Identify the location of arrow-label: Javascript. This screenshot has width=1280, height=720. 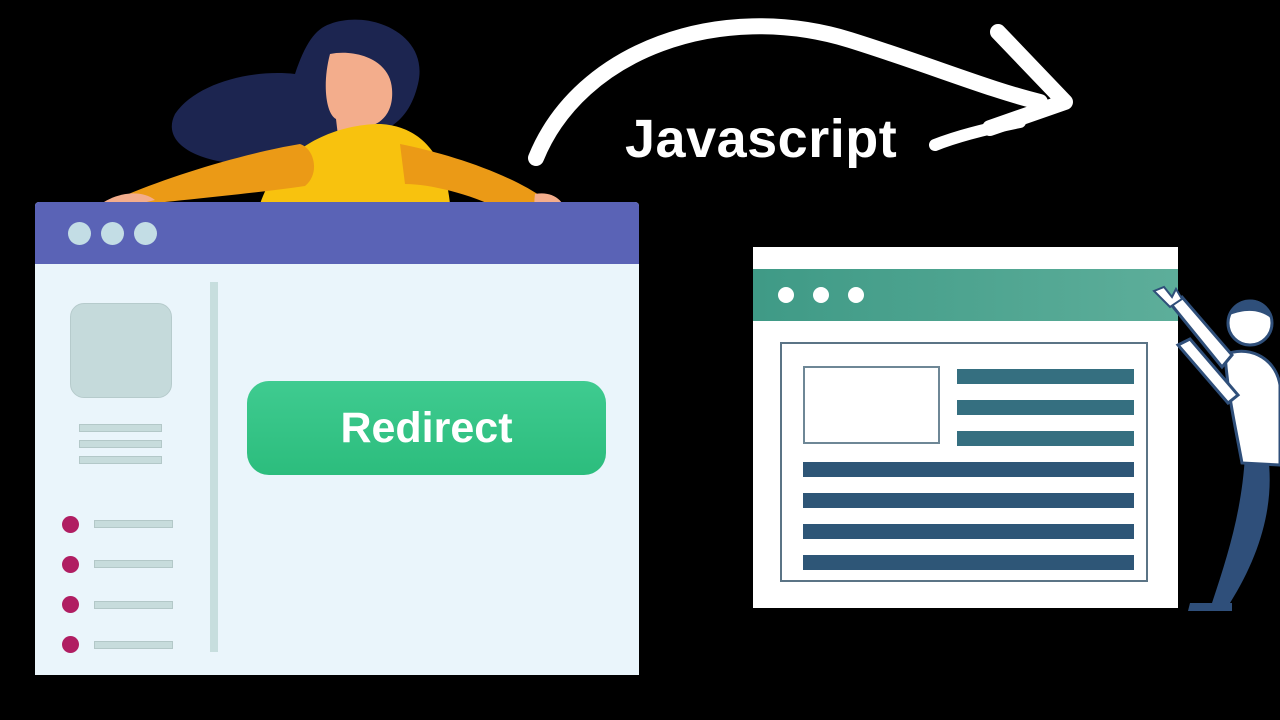
(761, 139).